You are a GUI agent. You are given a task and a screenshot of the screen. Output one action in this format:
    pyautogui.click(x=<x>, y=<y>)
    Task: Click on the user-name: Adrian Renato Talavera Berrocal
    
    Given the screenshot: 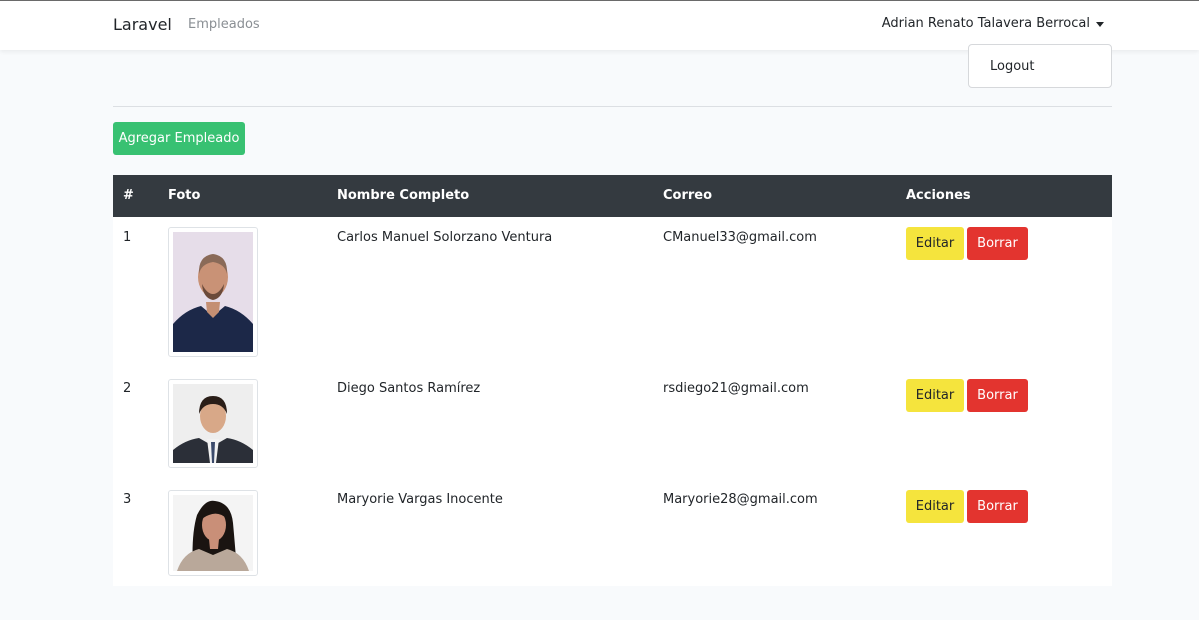 What is the action you would take?
    pyautogui.click(x=985, y=23)
    